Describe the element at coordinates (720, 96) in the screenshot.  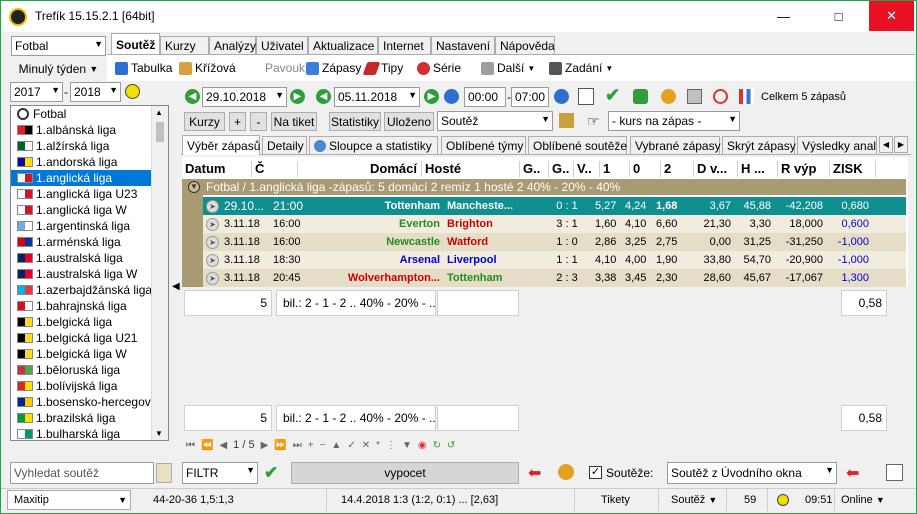
I see `zoom-icon` at that location.